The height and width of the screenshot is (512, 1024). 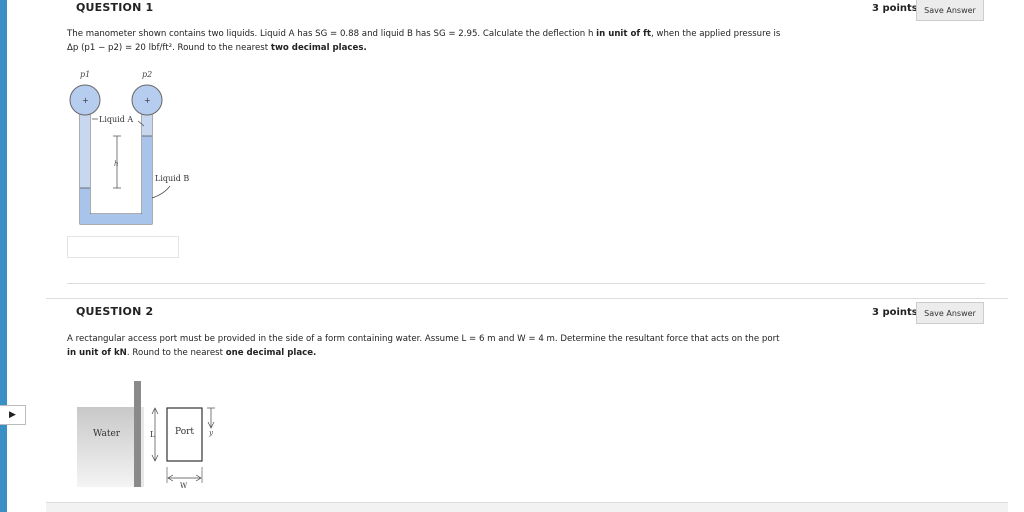 I want to click on access-port-figure: Water L Port y W, so click(x=146, y=435).